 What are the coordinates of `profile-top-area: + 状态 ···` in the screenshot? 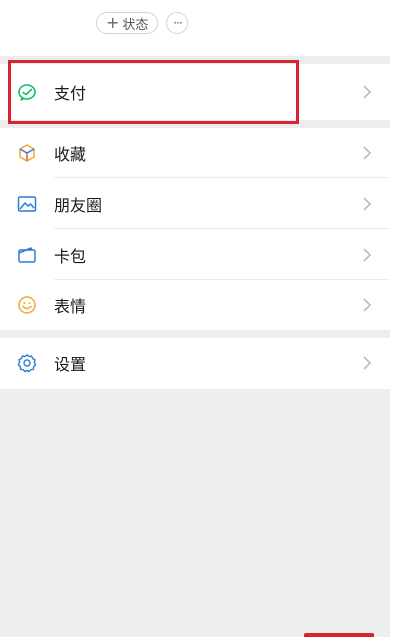 It's located at (195, 28).